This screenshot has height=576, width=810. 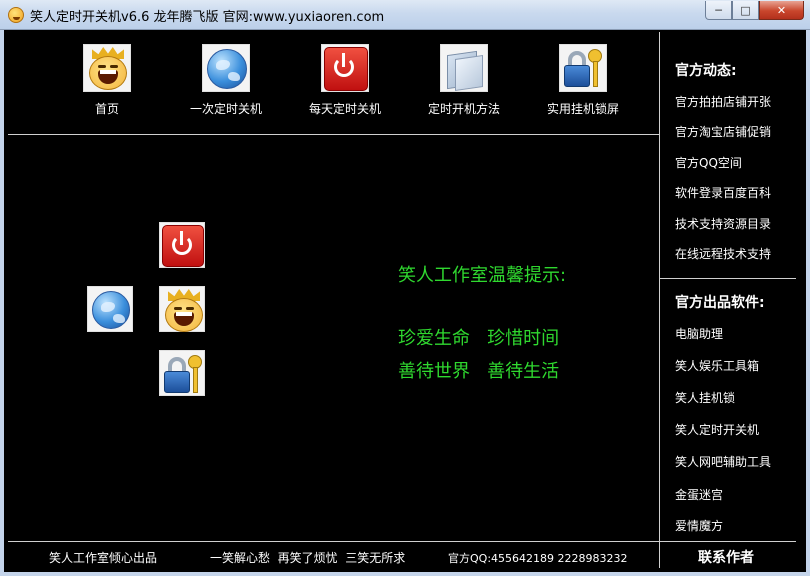 I want to click on sidebar-link-paipai-store: 官方拍拍店铺开张, so click(x=723, y=101).